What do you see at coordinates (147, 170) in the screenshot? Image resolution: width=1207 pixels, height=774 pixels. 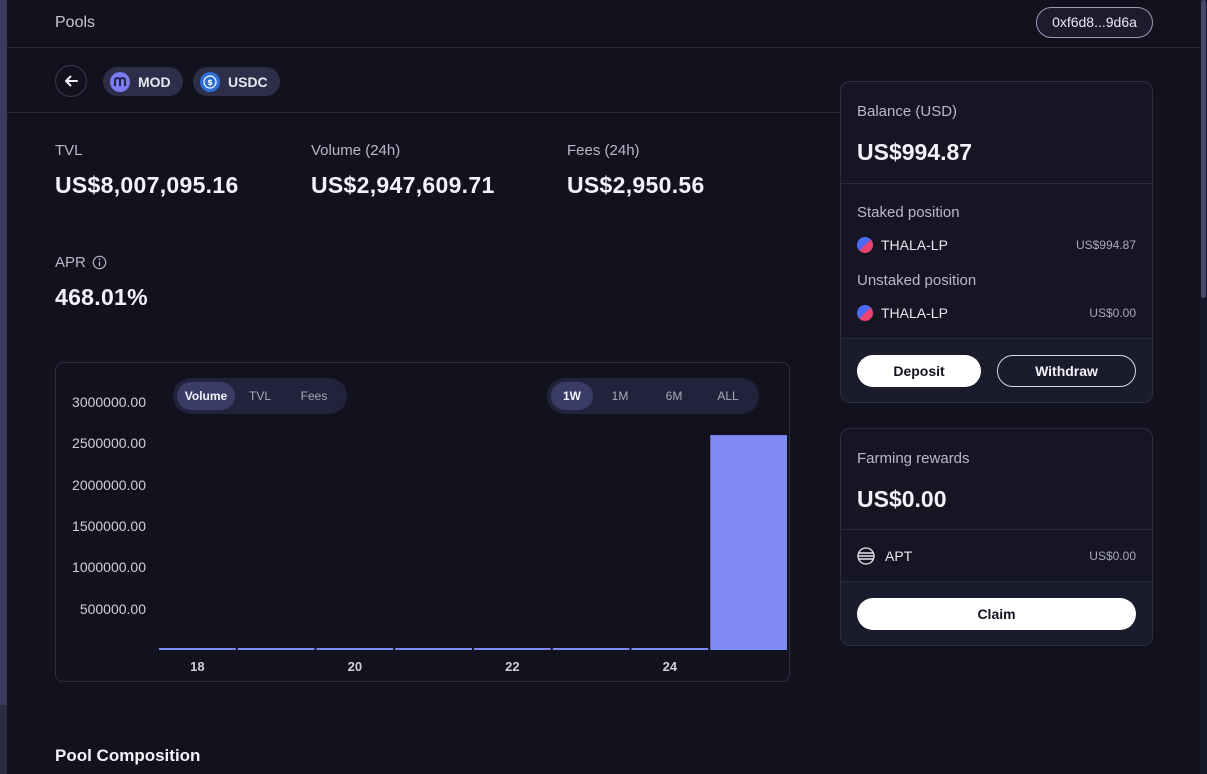 I see `tvl-stat: TVL US$8,007,095.16` at bounding box center [147, 170].